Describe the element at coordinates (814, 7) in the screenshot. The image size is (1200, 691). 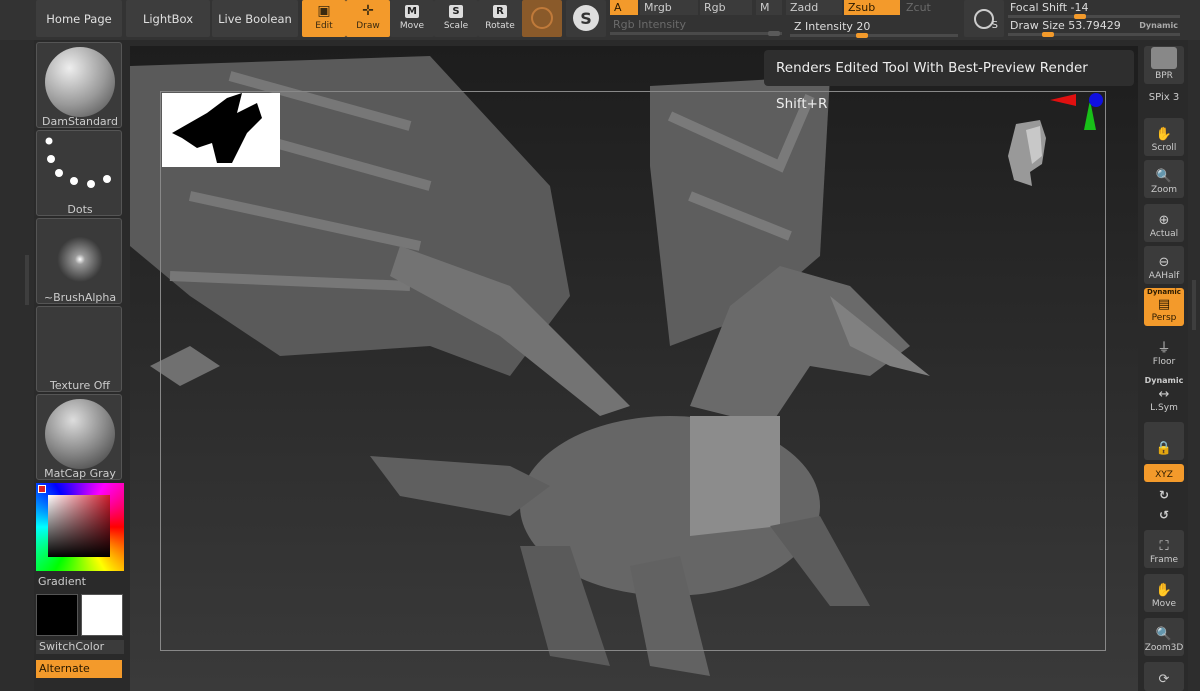
I see `zadd-button: Zadd` at that location.